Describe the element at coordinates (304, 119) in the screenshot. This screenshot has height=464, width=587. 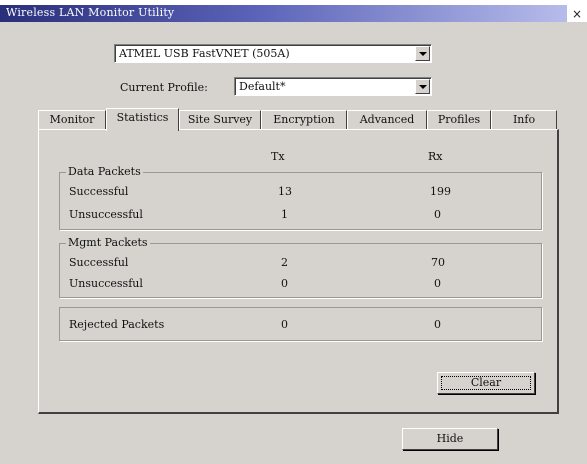
I see `tab-encryption: Encryption` at that location.